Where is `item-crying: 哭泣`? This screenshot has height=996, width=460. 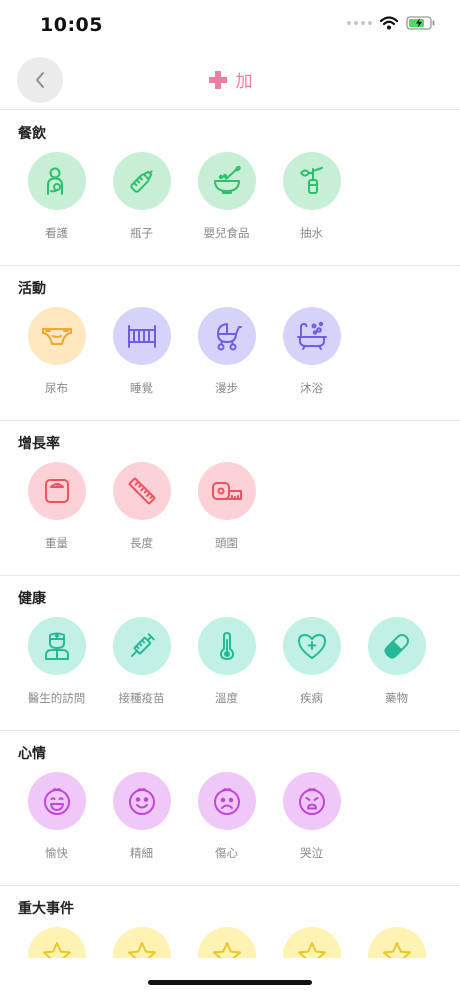
item-crying: 哭泣 is located at coordinates (311, 816).